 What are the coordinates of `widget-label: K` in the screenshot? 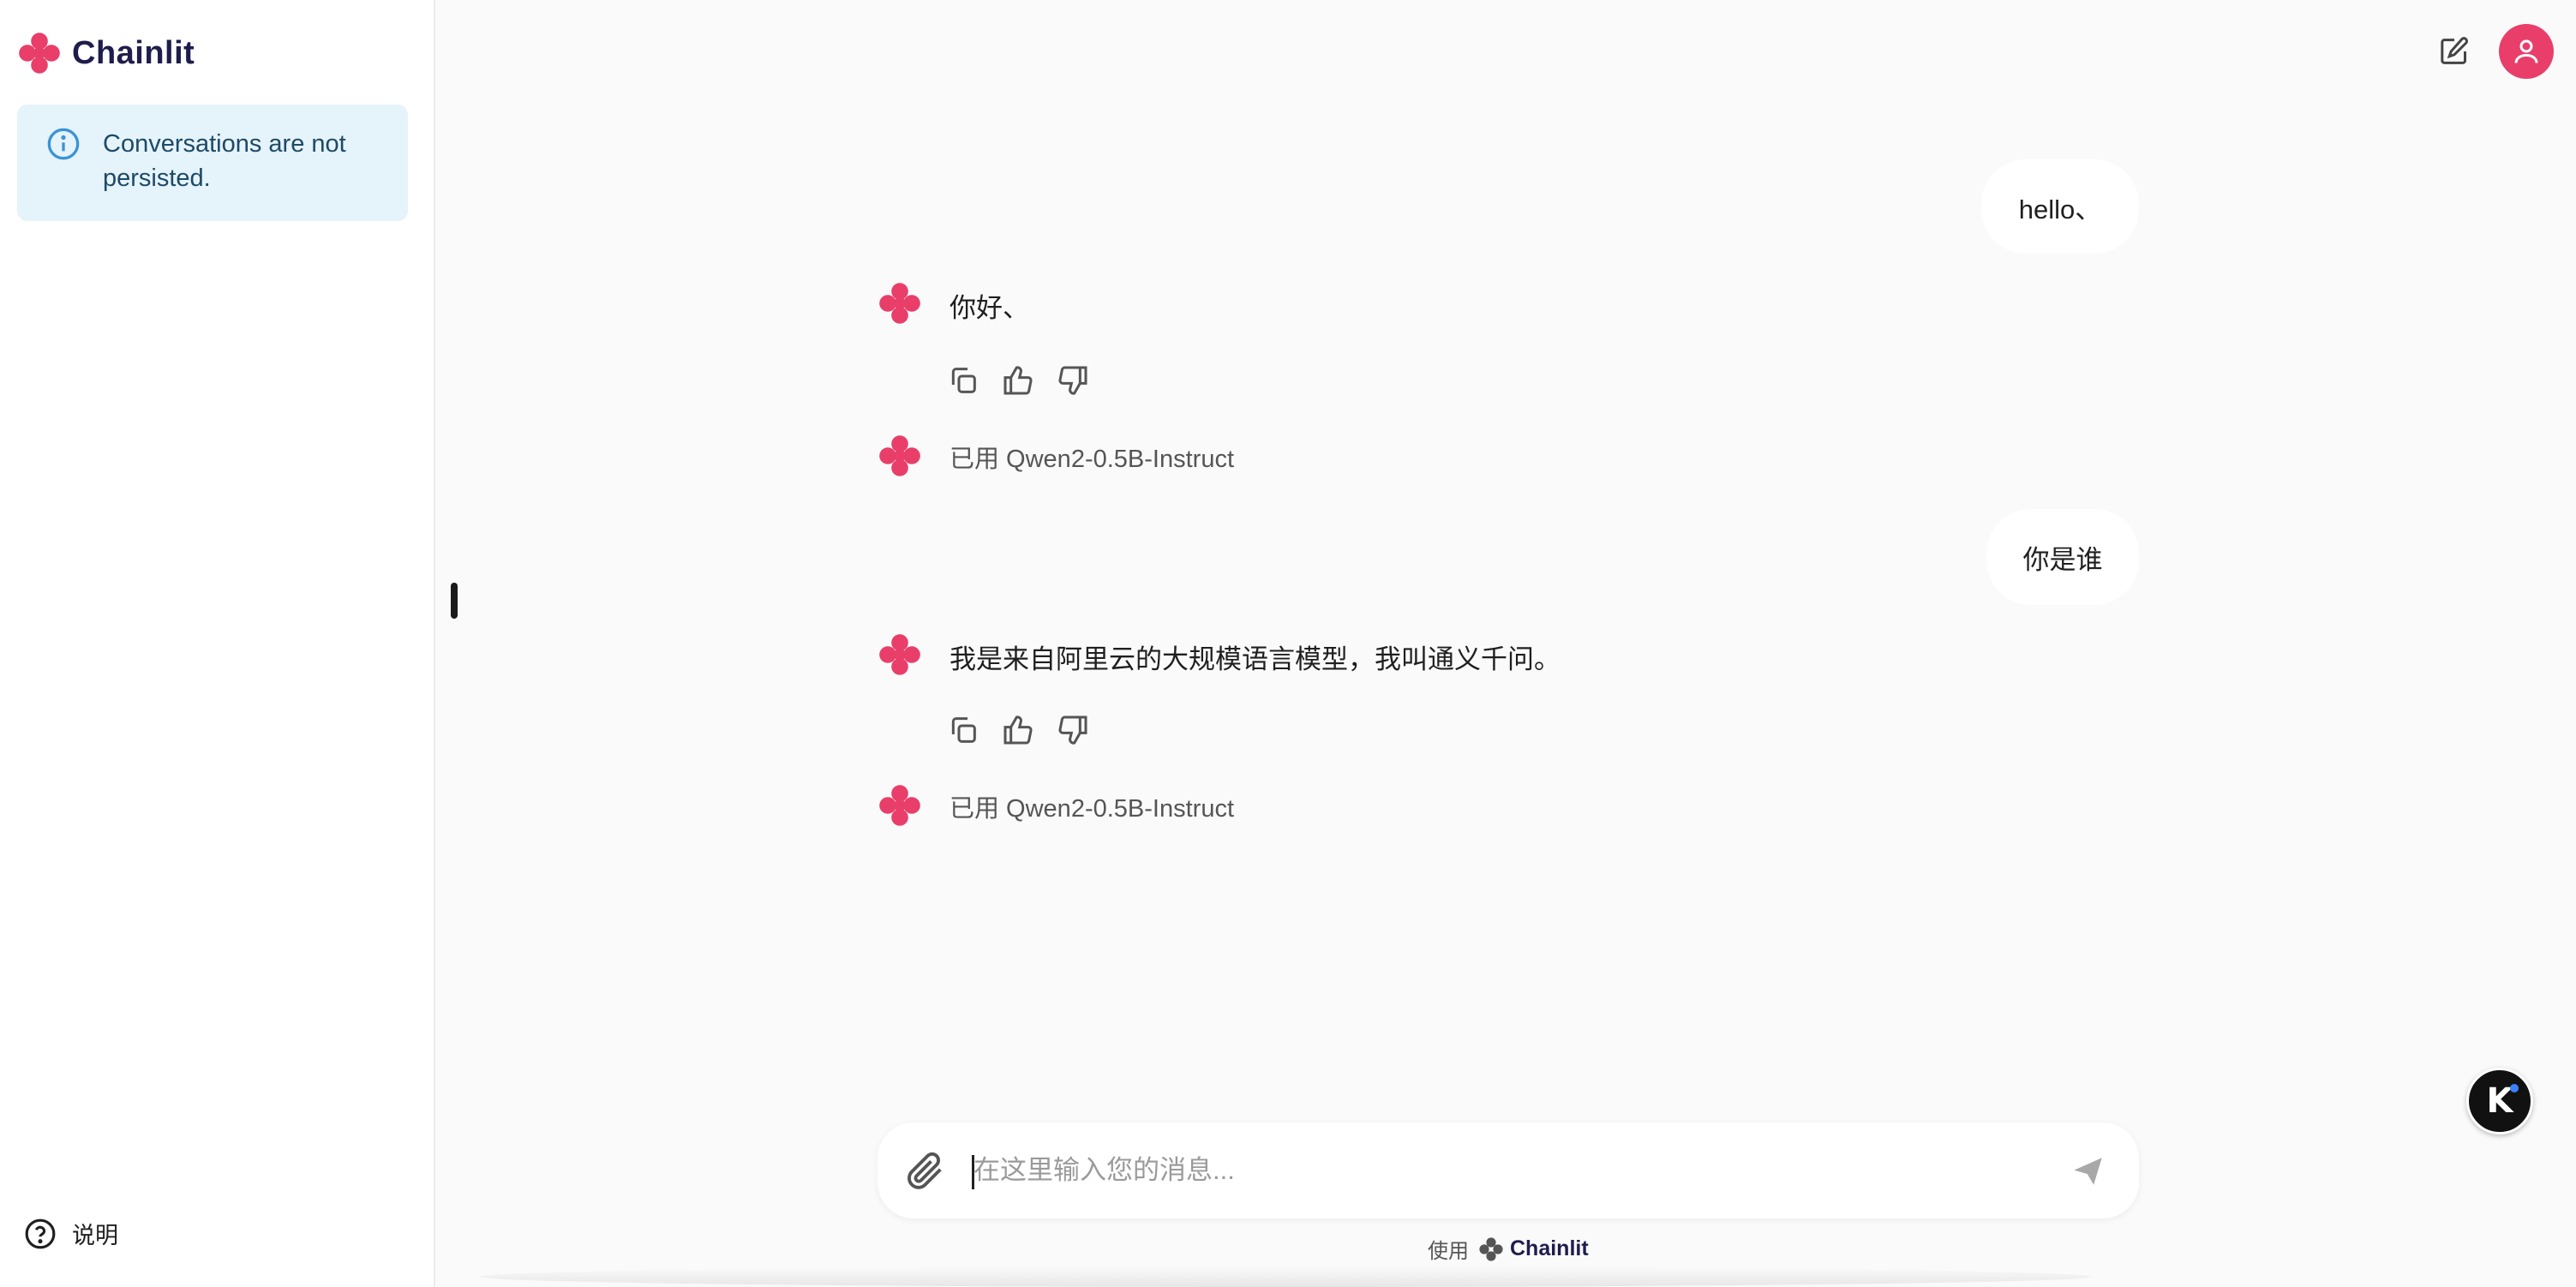 It's located at (2499, 1101).